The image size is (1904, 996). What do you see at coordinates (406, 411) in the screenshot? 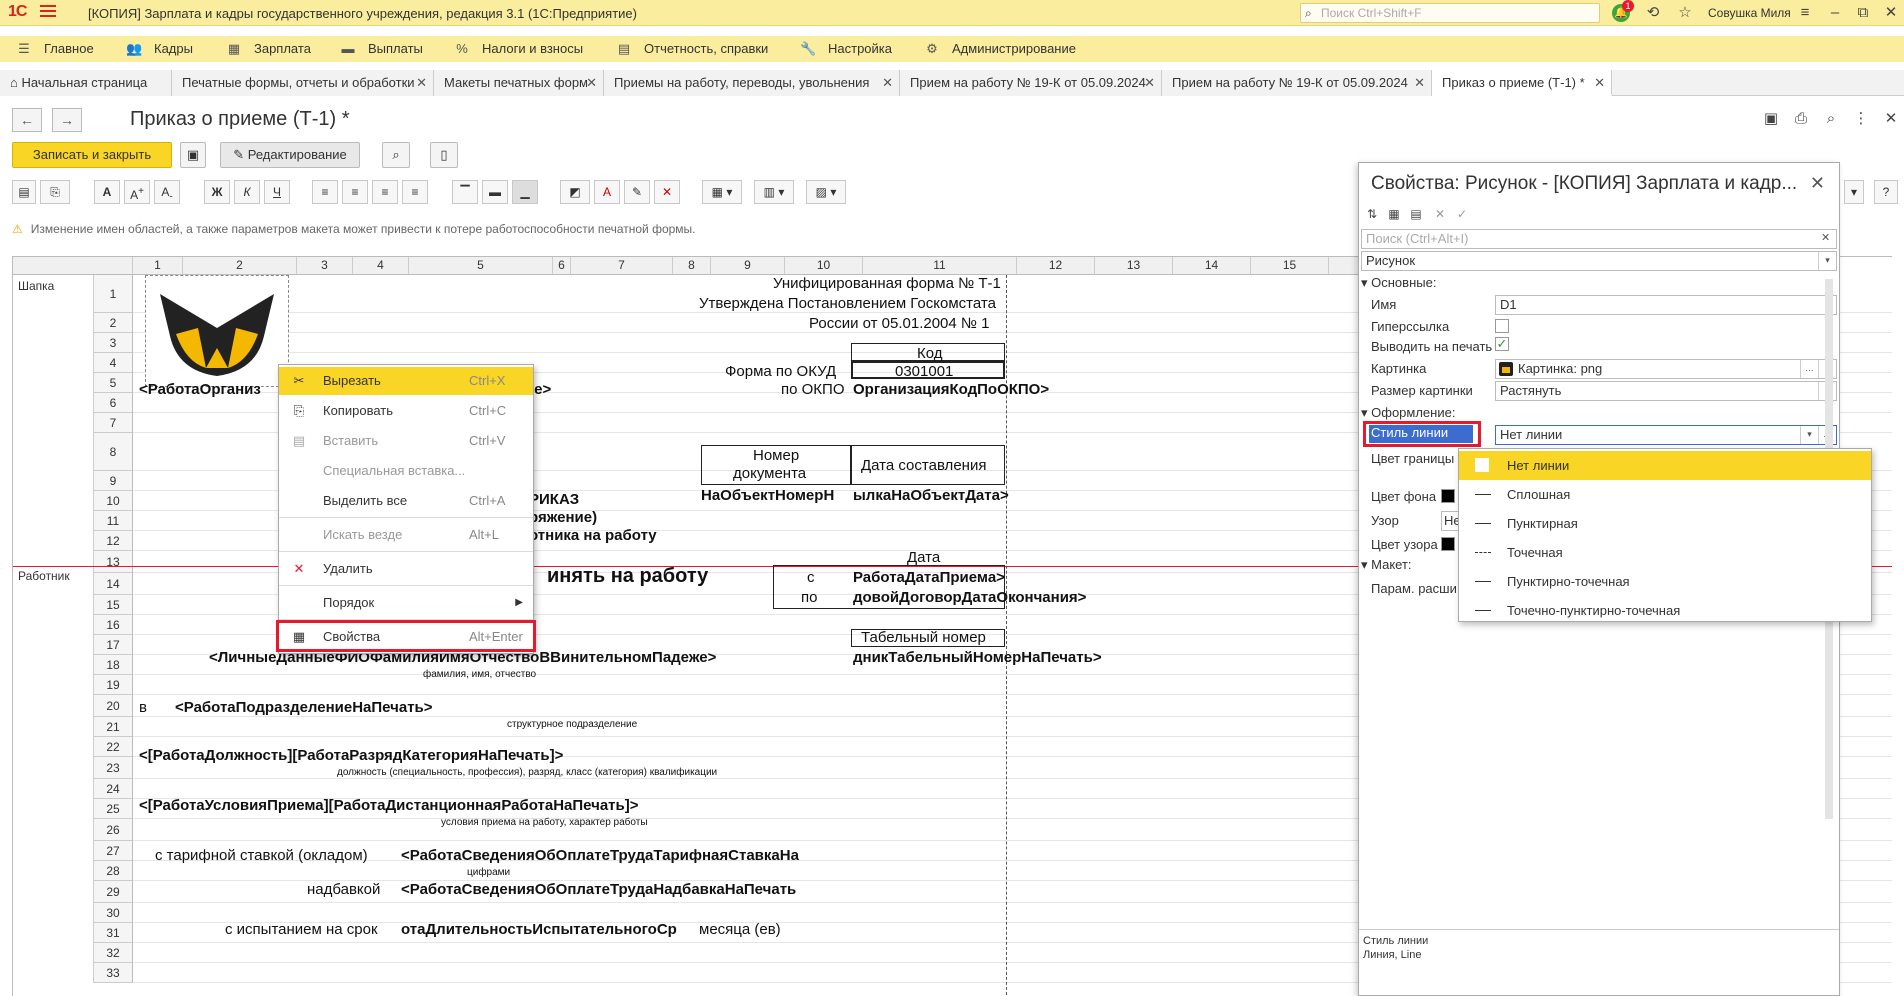
I see `context-menu-copy: ⎘ Копировать Ctrl+C` at bounding box center [406, 411].